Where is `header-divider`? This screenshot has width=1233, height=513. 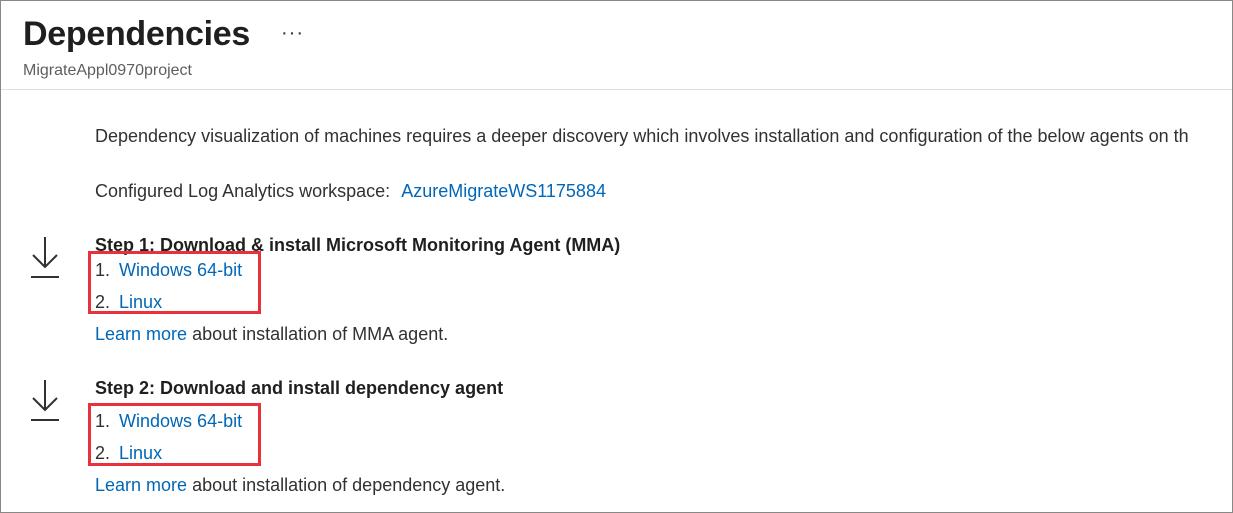
header-divider is located at coordinates (616, 89).